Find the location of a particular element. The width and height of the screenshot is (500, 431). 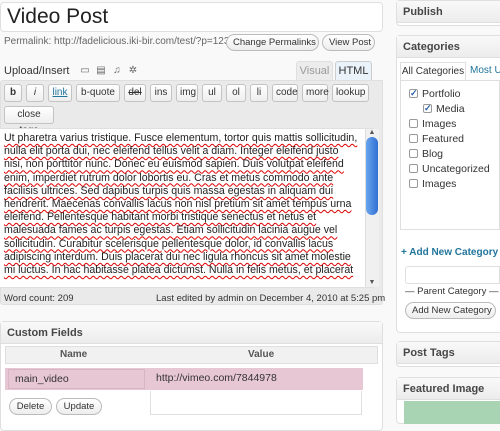

parent-category-select: — Parent Category — is located at coordinates (452, 293).